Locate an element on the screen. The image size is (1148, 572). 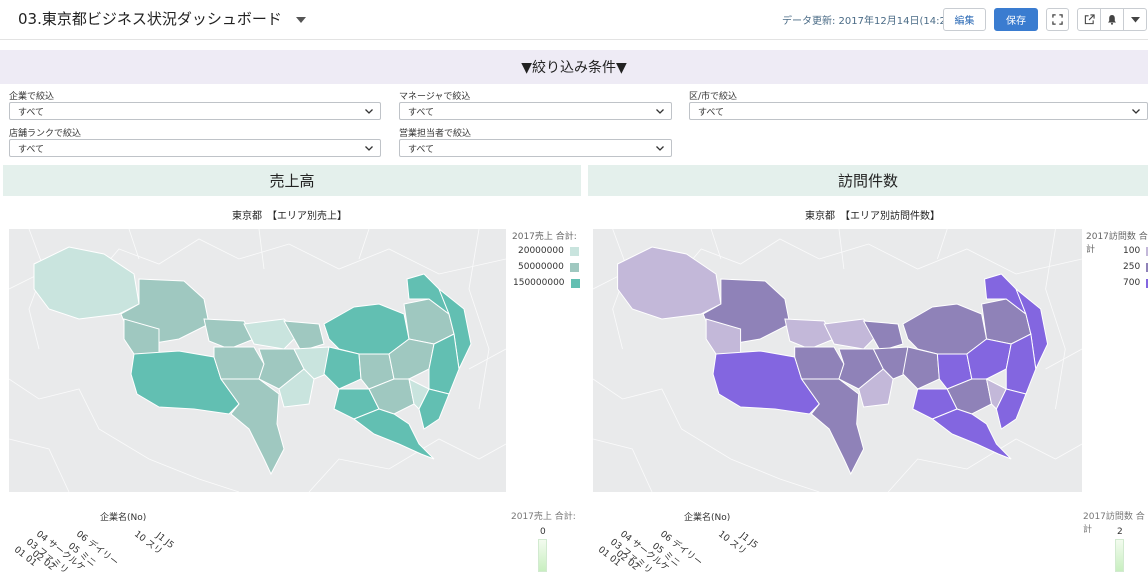
sales-legend-label: 20000000 is located at coordinates (541, 251).